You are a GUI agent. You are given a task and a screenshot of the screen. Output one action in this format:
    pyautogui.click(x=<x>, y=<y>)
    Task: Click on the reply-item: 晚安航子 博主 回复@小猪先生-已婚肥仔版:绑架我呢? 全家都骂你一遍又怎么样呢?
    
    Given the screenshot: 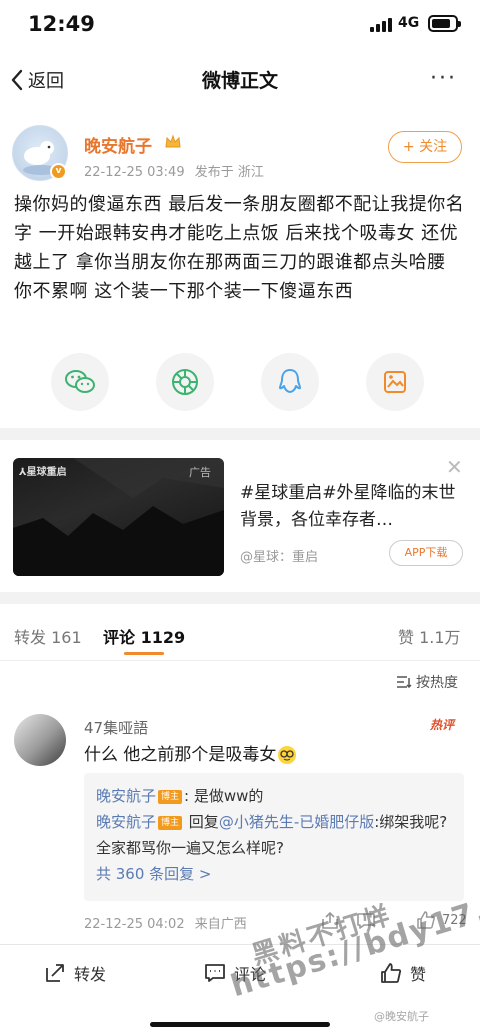 What is the action you would take?
    pyautogui.click(x=274, y=835)
    